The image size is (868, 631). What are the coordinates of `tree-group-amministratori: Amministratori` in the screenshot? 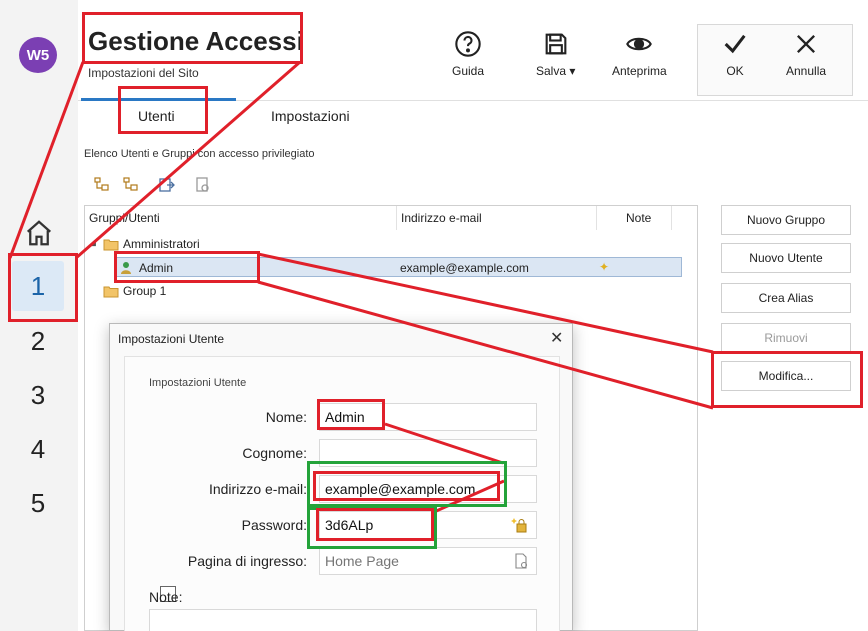 It's located at (161, 244).